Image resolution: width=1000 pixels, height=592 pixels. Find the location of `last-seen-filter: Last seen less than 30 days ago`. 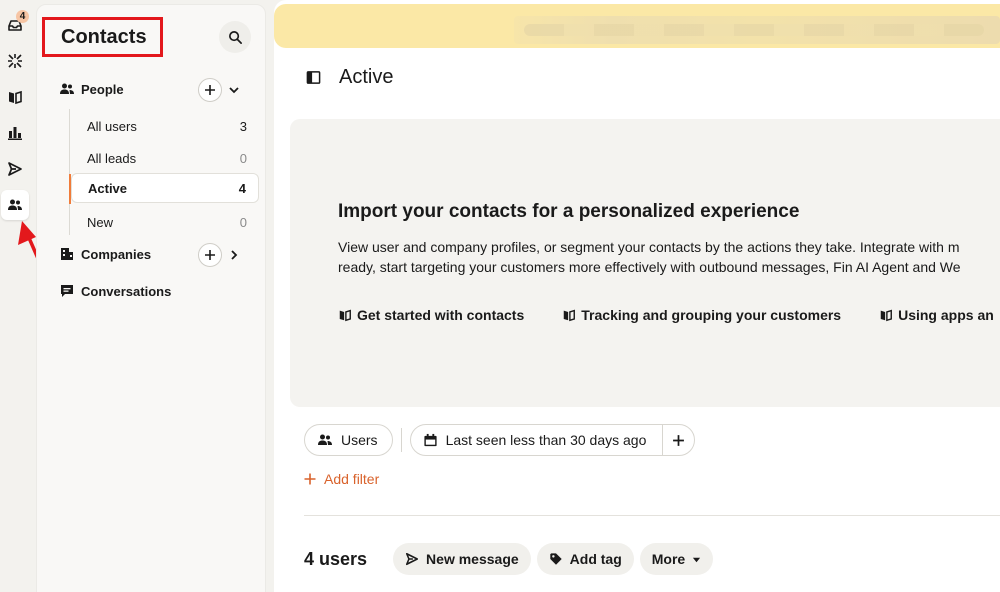

last-seen-filter: Last seen less than 30 days ago is located at coordinates (537, 440).